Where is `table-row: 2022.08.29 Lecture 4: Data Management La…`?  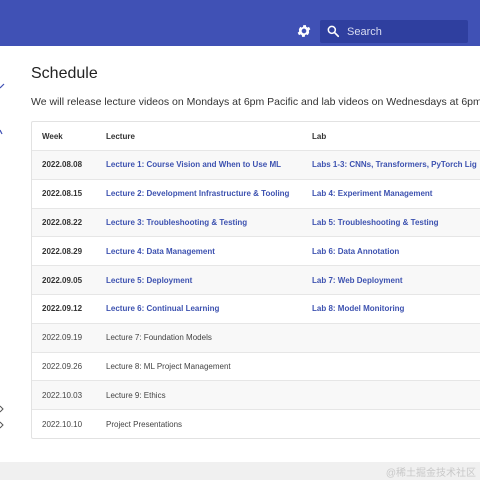 table-row: 2022.08.29 Lecture 4: Data Management La… is located at coordinates (256, 250).